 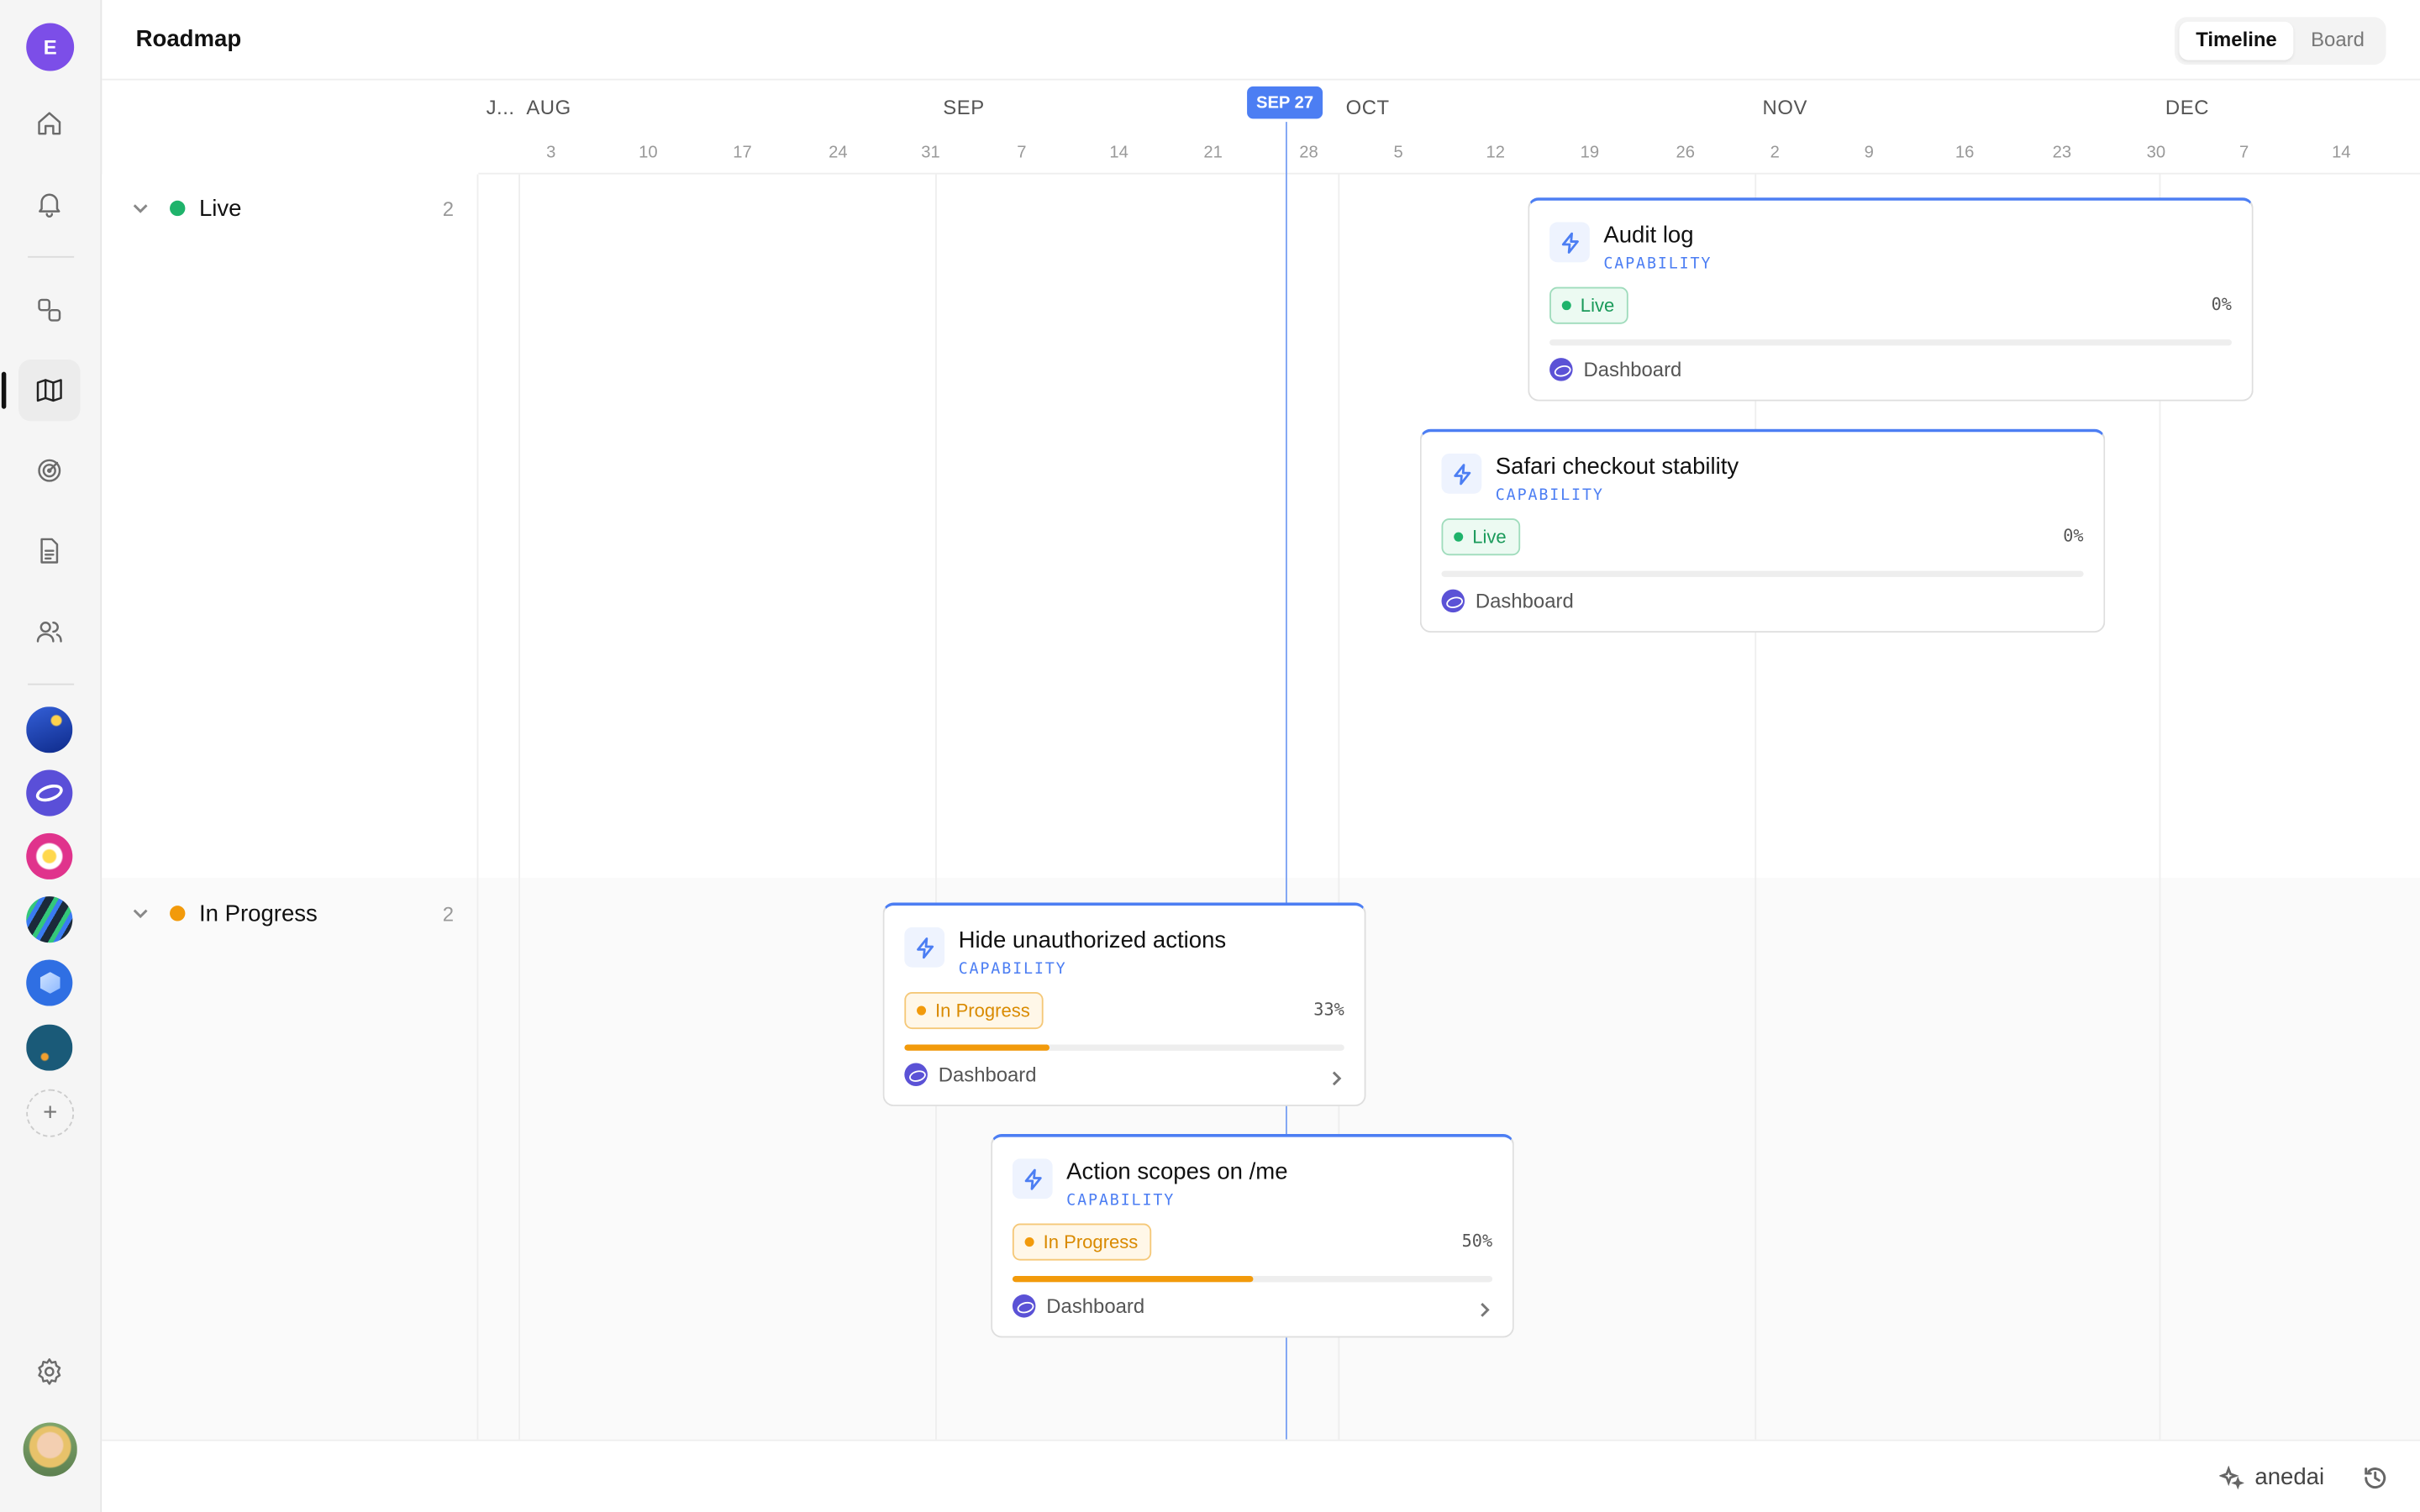 What do you see at coordinates (50, 1449) in the screenshot?
I see `avatar` at bounding box center [50, 1449].